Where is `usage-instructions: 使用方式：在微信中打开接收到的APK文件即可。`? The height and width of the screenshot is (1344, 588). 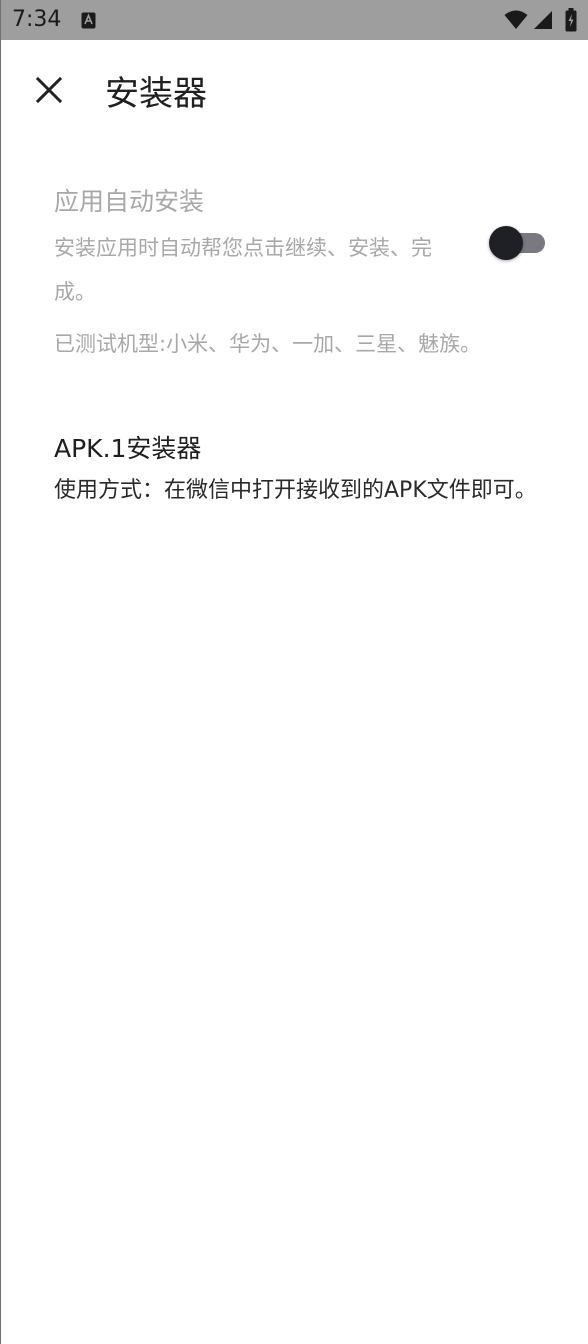
usage-instructions: 使用方式：在微信中打开接收到的APK文件即可。 is located at coordinates (295, 490).